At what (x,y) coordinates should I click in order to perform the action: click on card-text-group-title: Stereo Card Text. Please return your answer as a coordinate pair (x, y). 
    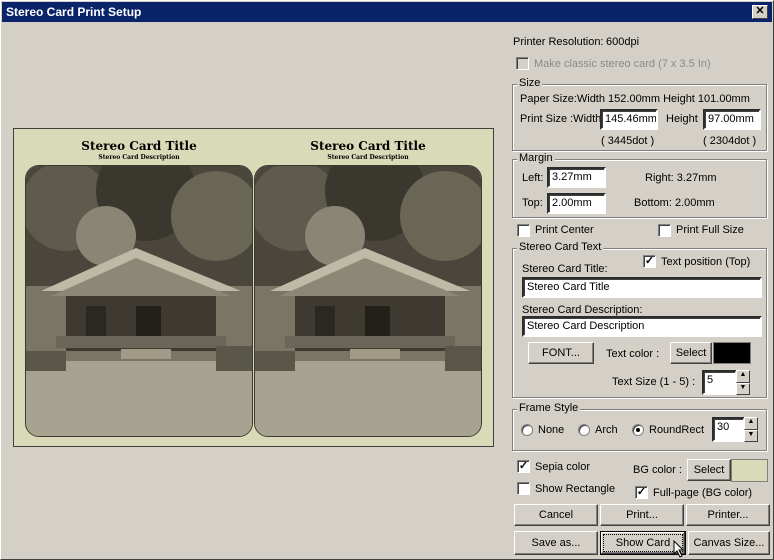
    Looking at the image, I should click on (560, 247).